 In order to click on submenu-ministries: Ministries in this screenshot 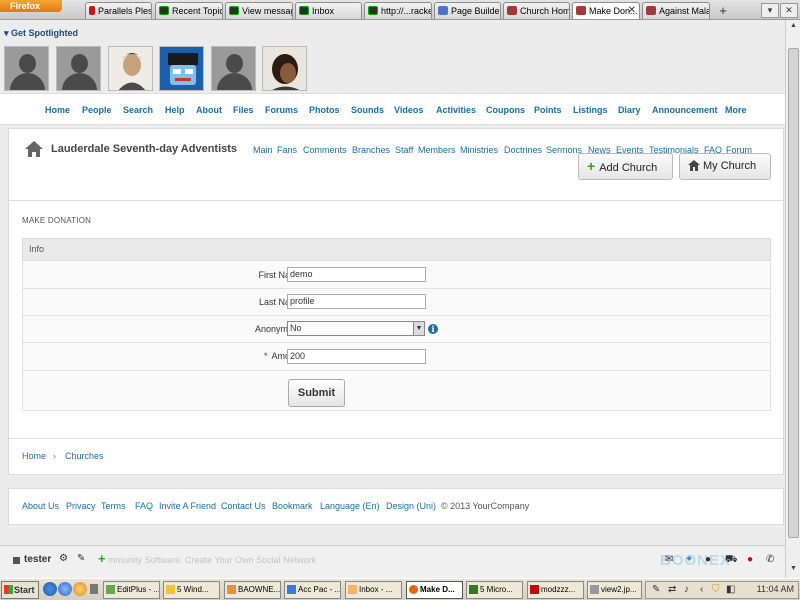, I will do `click(479, 150)`.